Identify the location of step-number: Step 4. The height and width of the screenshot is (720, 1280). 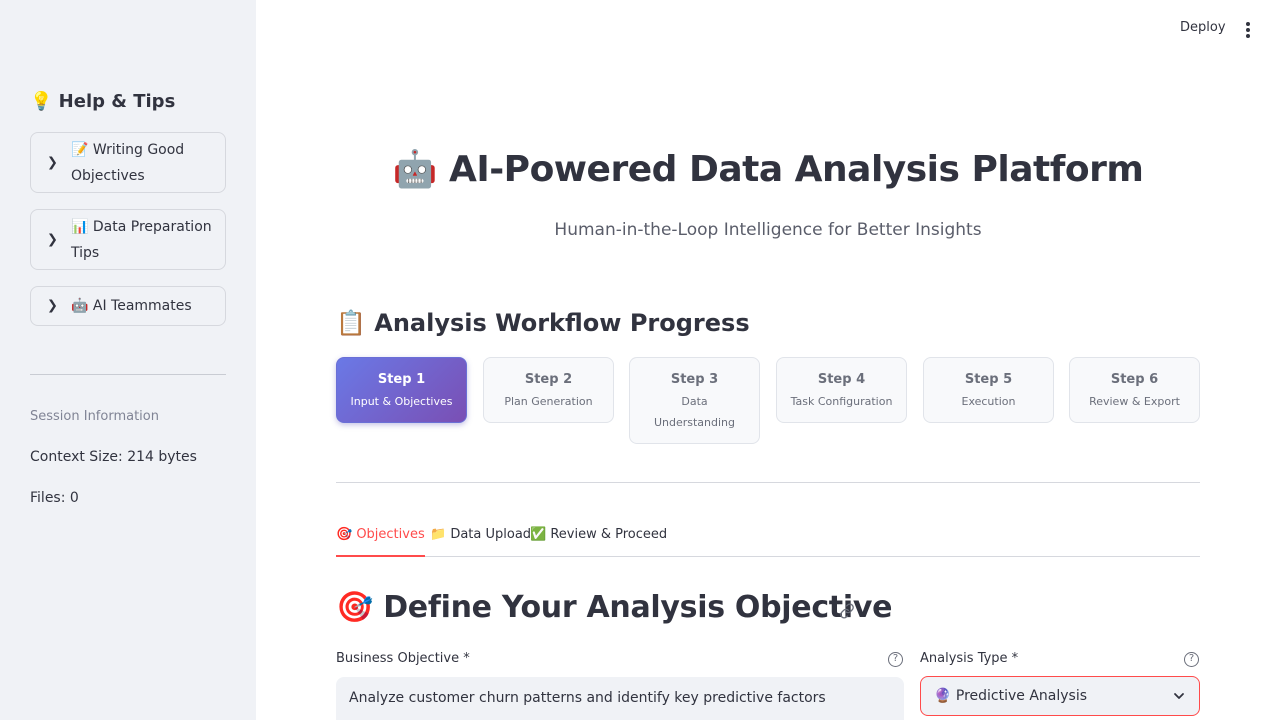
(841, 379).